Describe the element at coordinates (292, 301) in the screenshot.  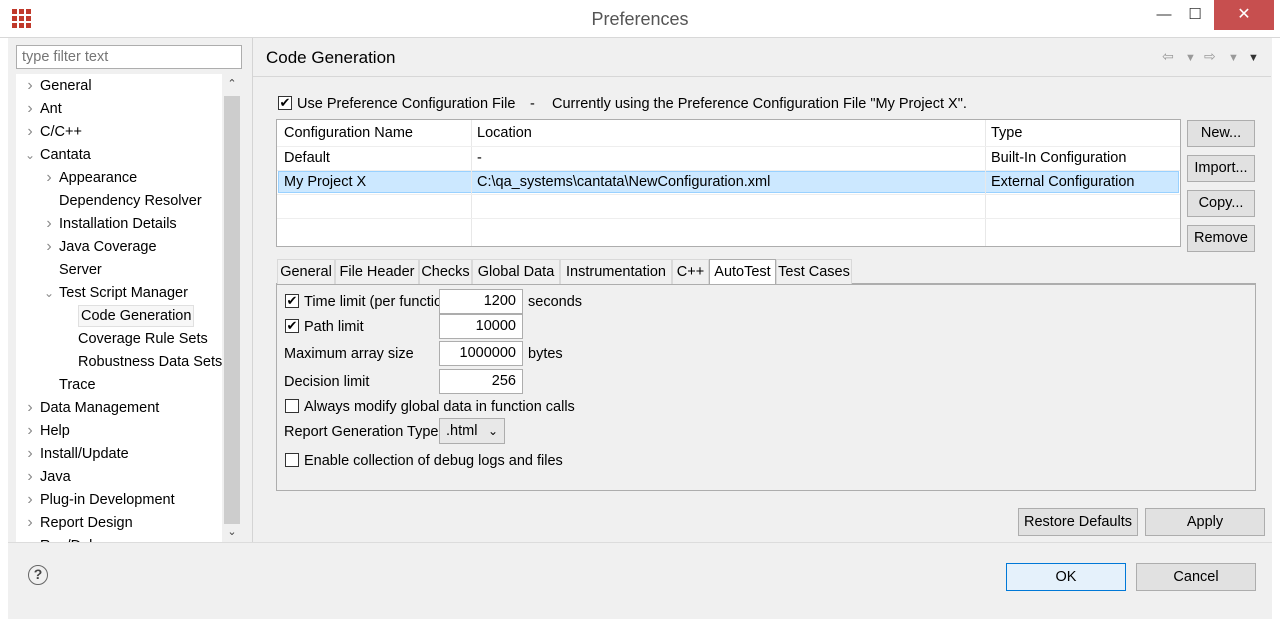
I see `time-limit-checkbox: ✔` at that location.